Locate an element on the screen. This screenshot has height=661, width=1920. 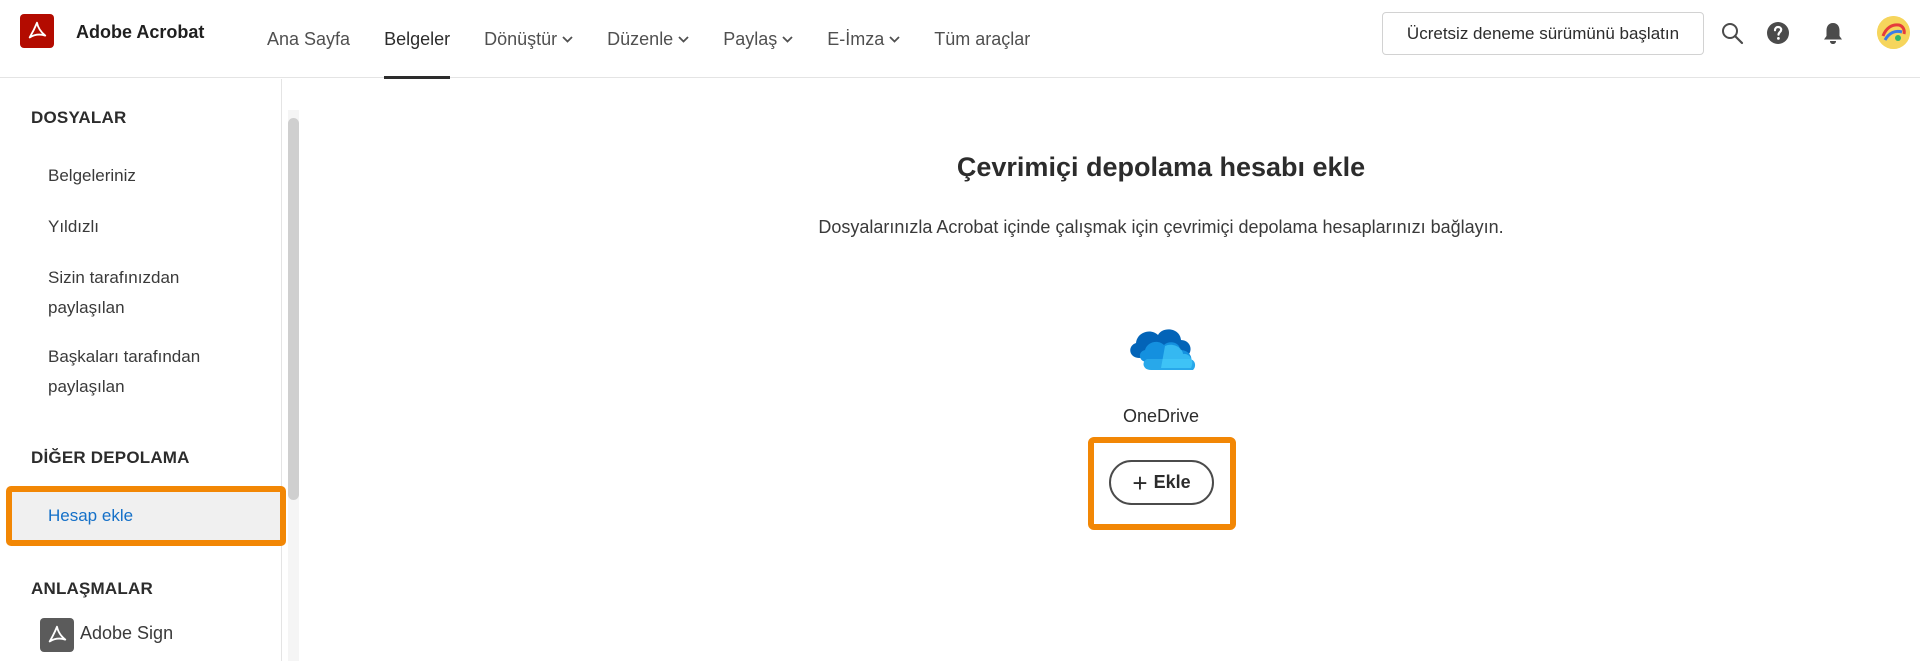
nav-edit-label: Düzenle is located at coordinates (640, 38).